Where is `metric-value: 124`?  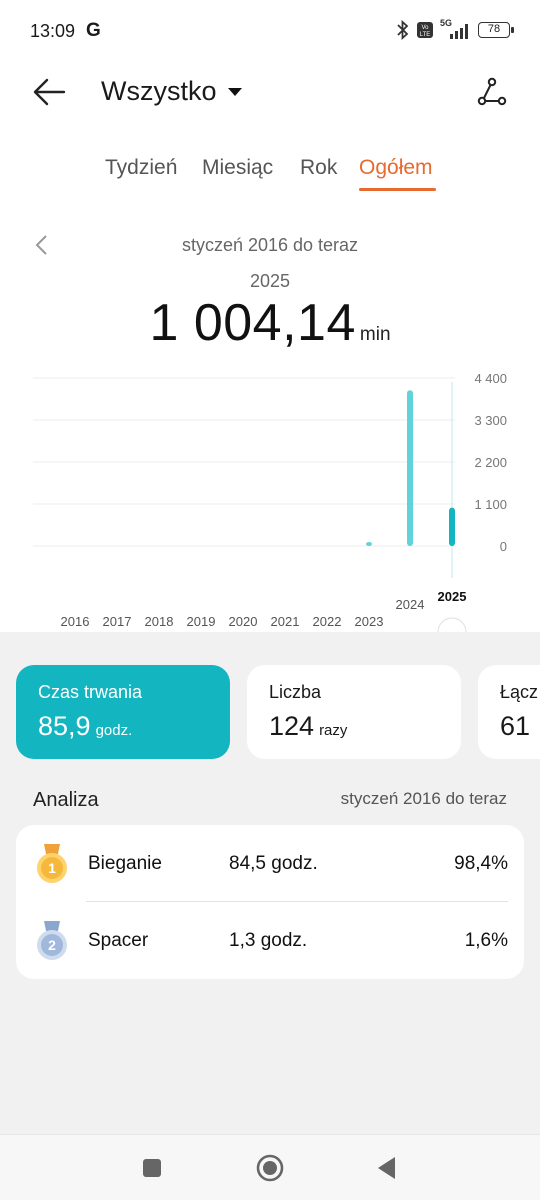
metric-value: 124 is located at coordinates (292, 726).